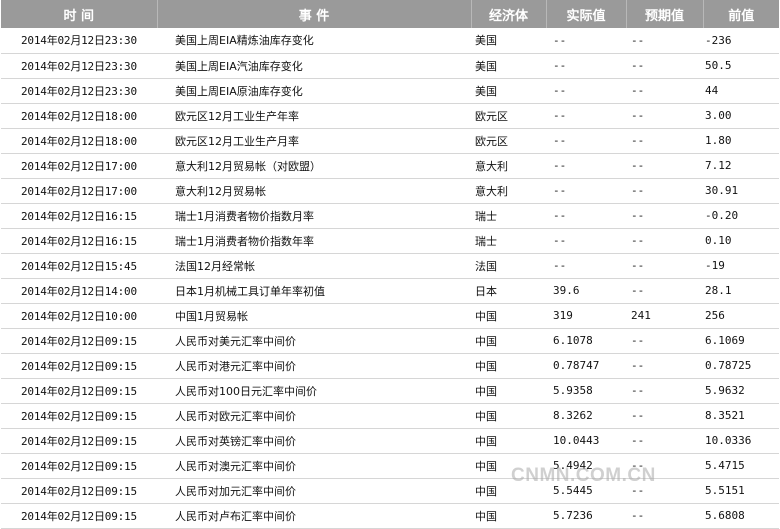 Image resolution: width=780 pixels, height=529 pixels. Describe the element at coordinates (79, 316) in the screenshot. I see `cell-time: 2014年02月12日10:00` at that location.